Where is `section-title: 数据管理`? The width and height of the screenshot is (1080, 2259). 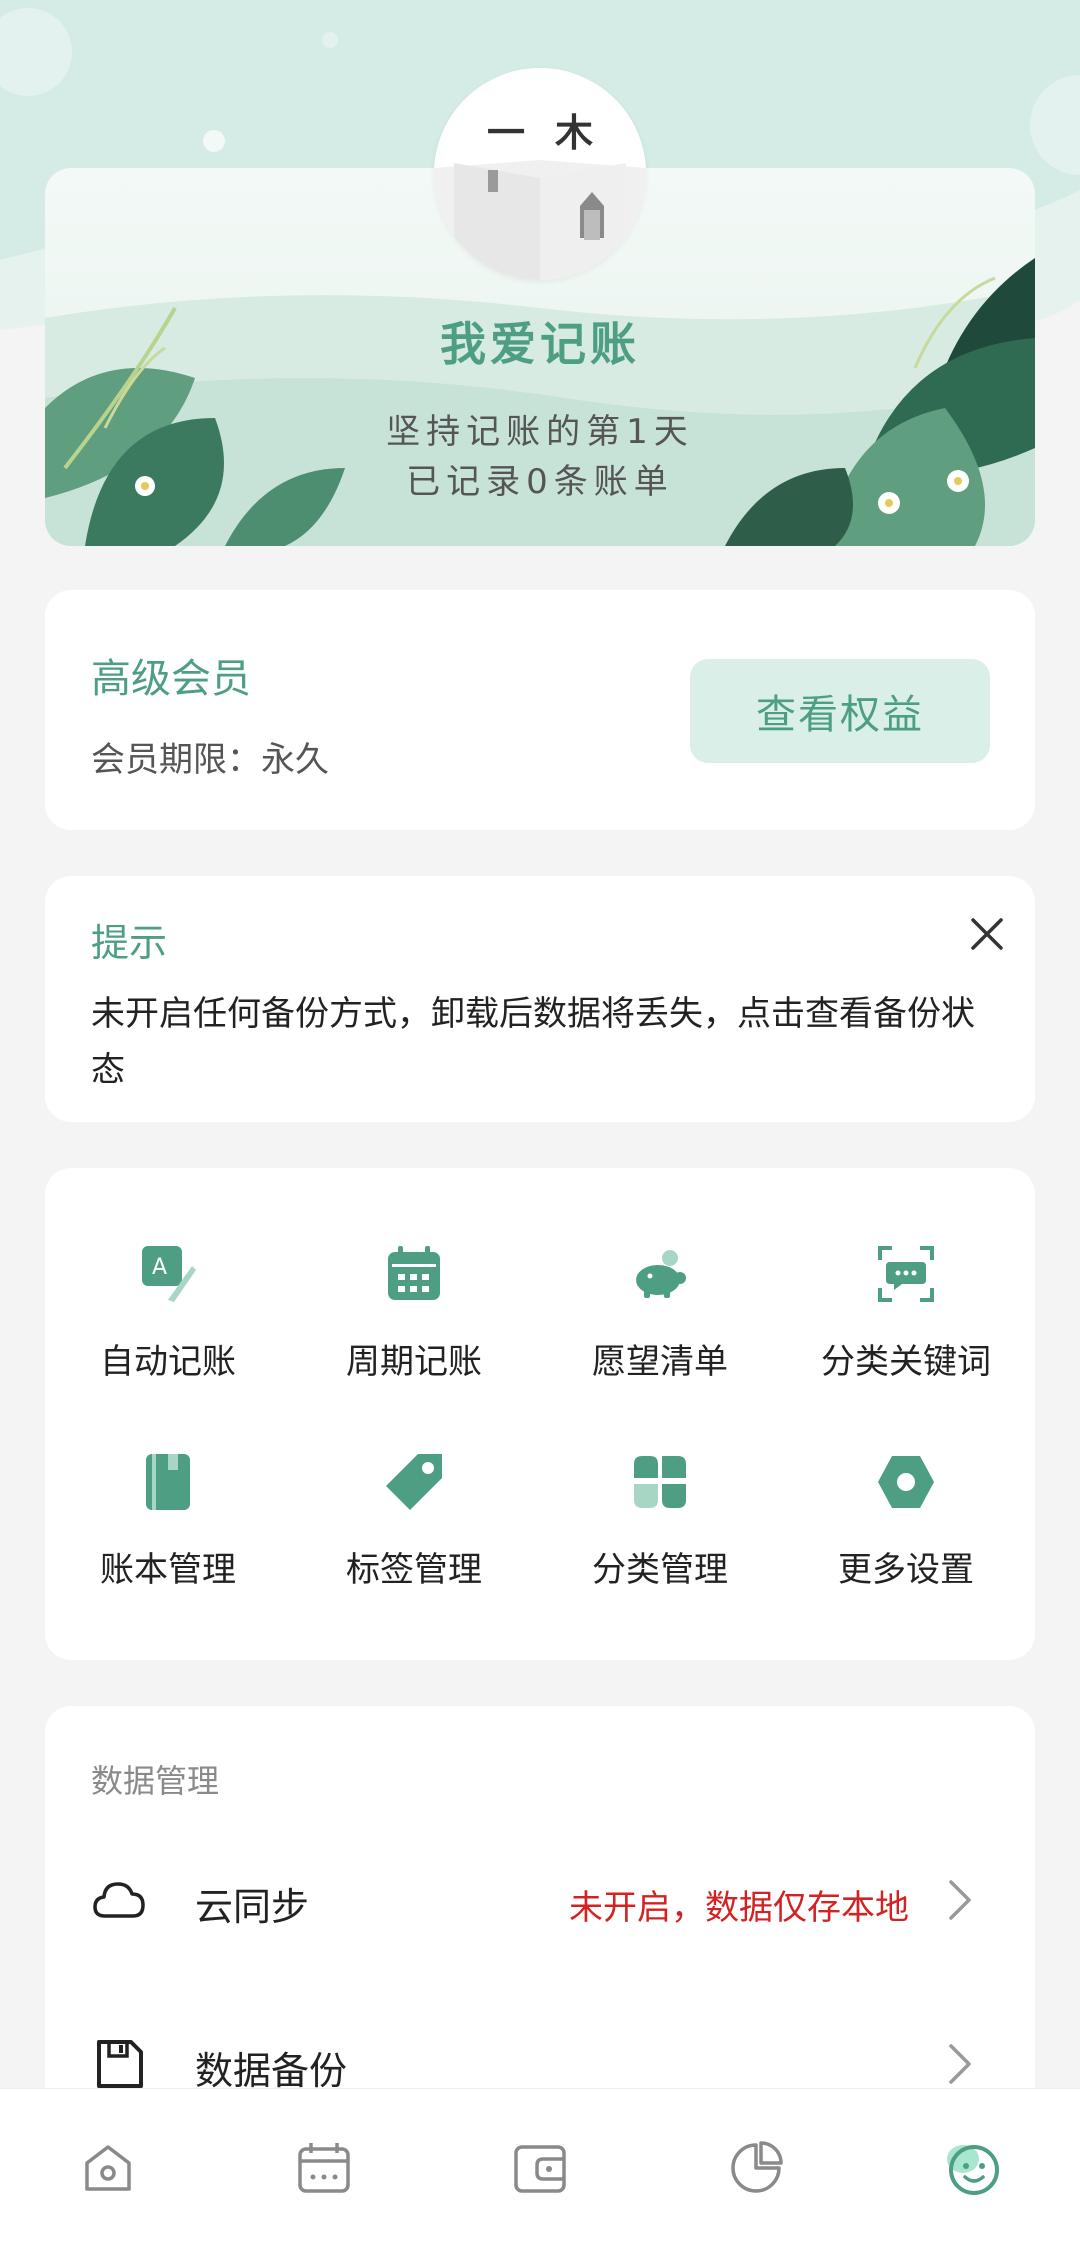 section-title: 数据管理 is located at coordinates (155, 1781).